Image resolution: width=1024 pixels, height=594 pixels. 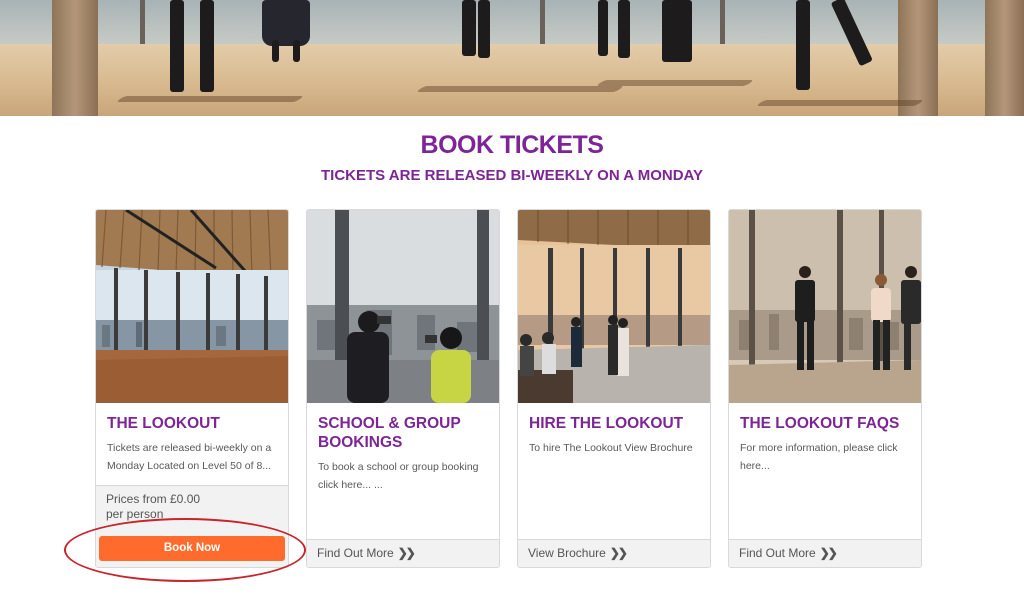 What do you see at coordinates (820, 423) in the screenshot?
I see `card-title: THE LOOKOUT FAQS` at bounding box center [820, 423].